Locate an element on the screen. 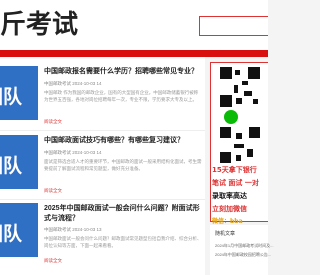  article-title: 中国邮政报名需要什么学历？招聘哪些常见专业？ is located at coordinates (123, 72).